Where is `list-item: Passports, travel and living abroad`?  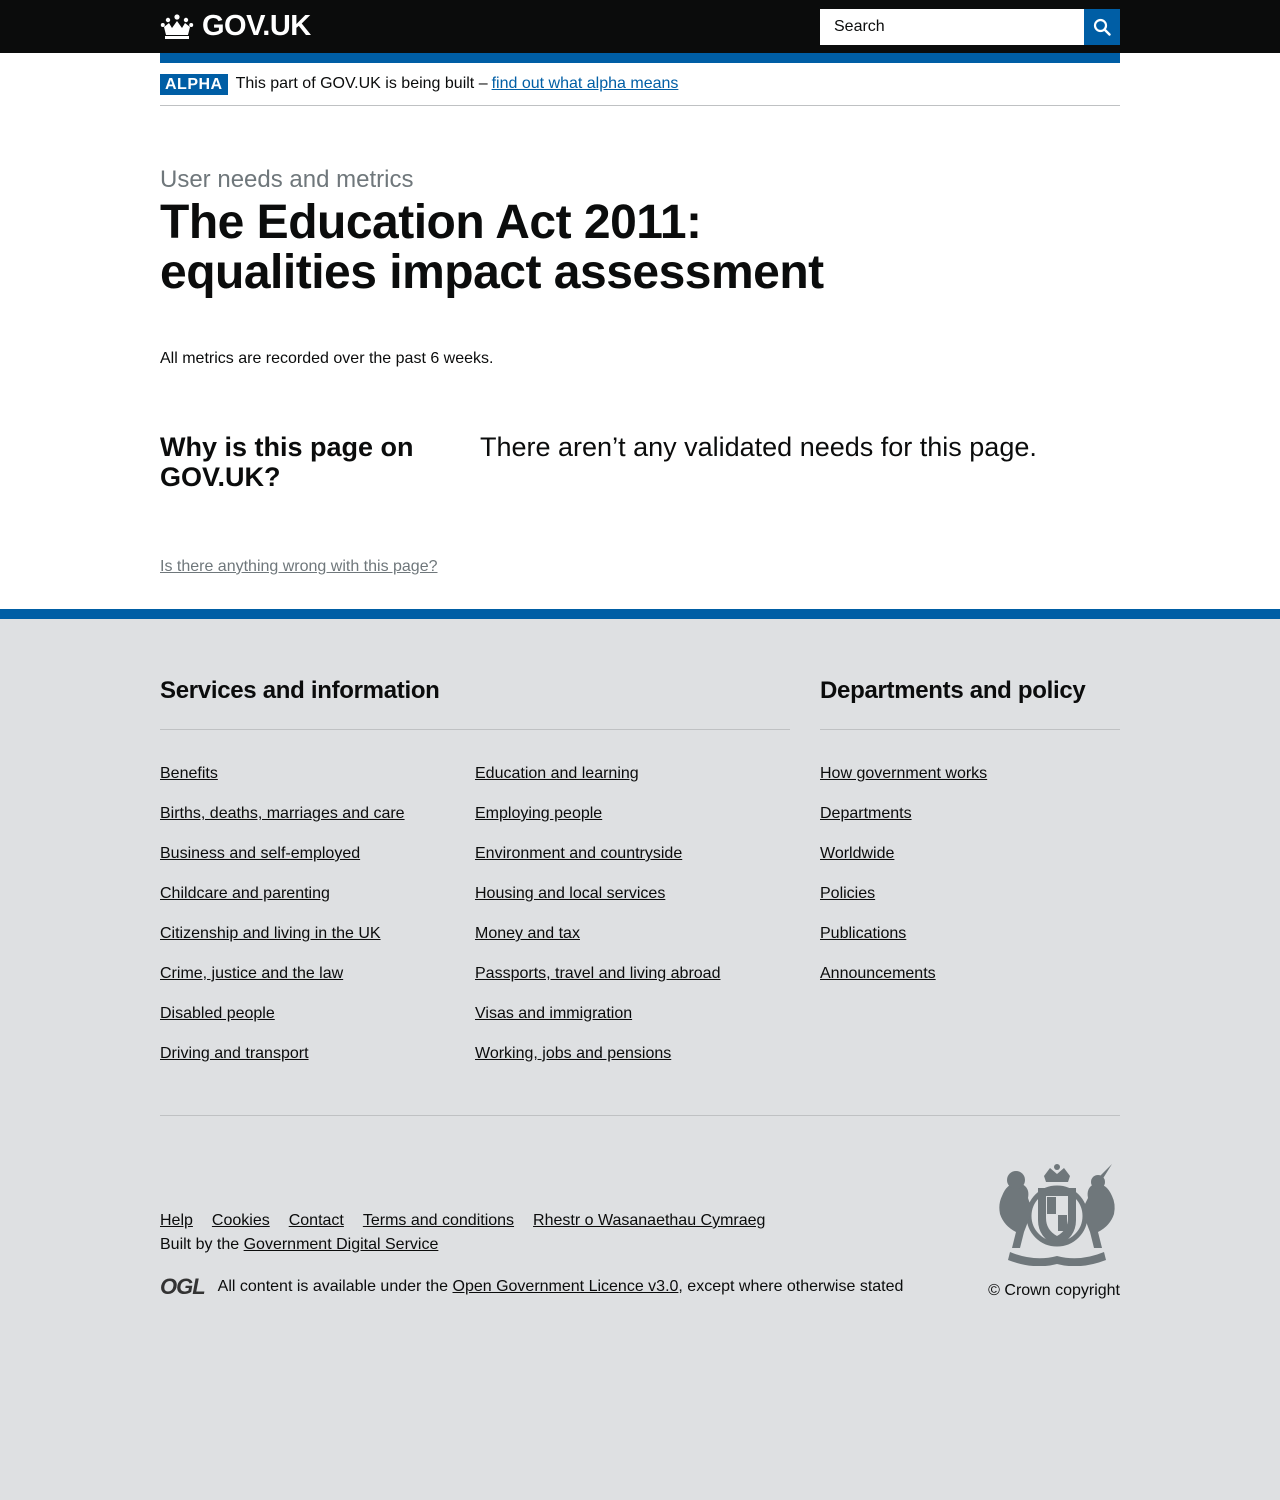
list-item: Passports, travel and living abroad is located at coordinates (632, 985).